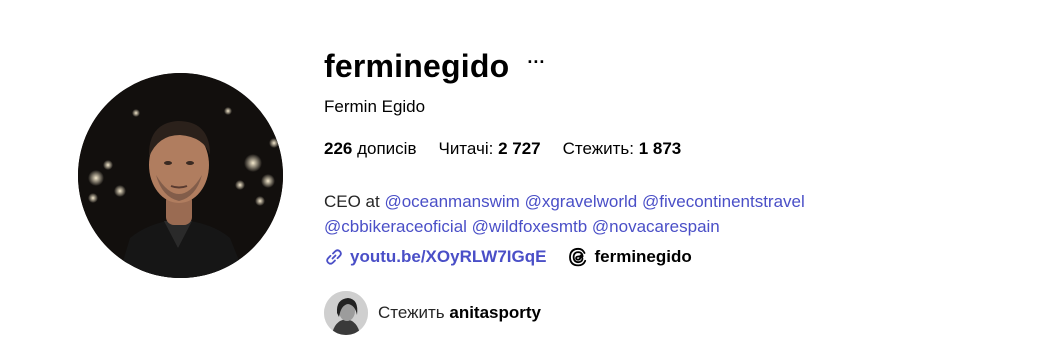  What do you see at coordinates (581, 201) in the screenshot?
I see `mention-link: @xgravelworld` at bounding box center [581, 201].